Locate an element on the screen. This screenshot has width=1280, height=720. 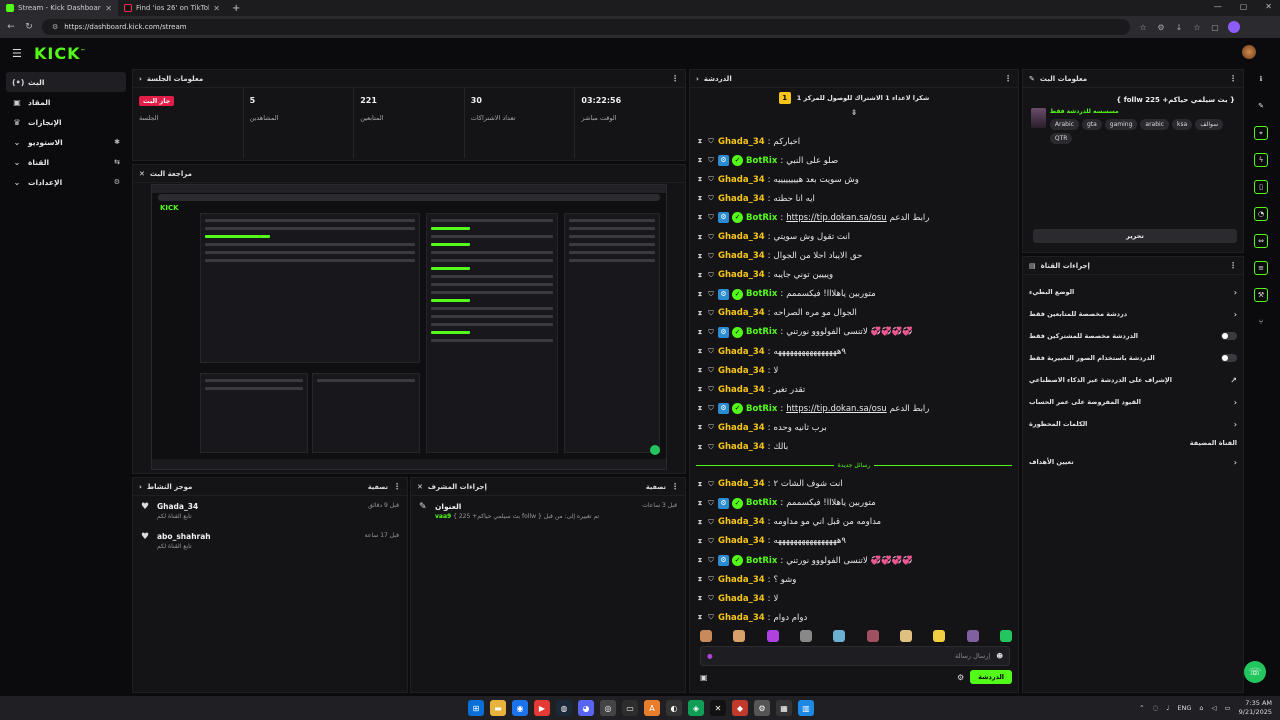
action-set-goals: تعيين الأهداف › is located at coordinates (1133, 462).